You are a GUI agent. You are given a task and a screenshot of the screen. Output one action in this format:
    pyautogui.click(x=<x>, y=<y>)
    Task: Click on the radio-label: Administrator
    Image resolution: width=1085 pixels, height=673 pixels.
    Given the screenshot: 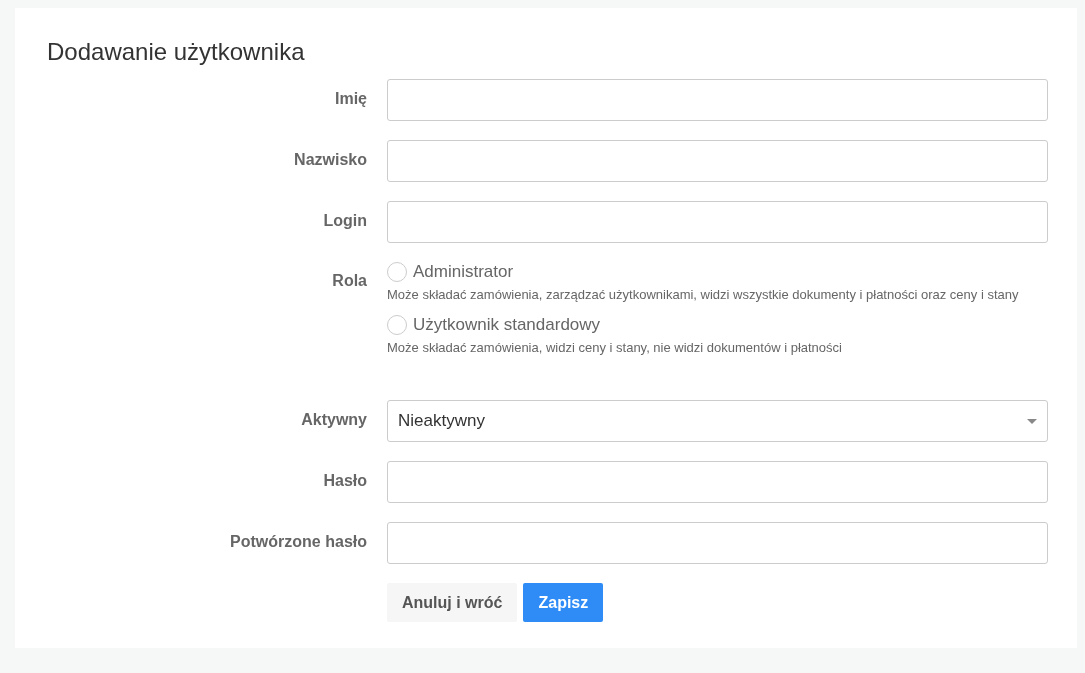 What is the action you would take?
    pyautogui.click(x=463, y=271)
    